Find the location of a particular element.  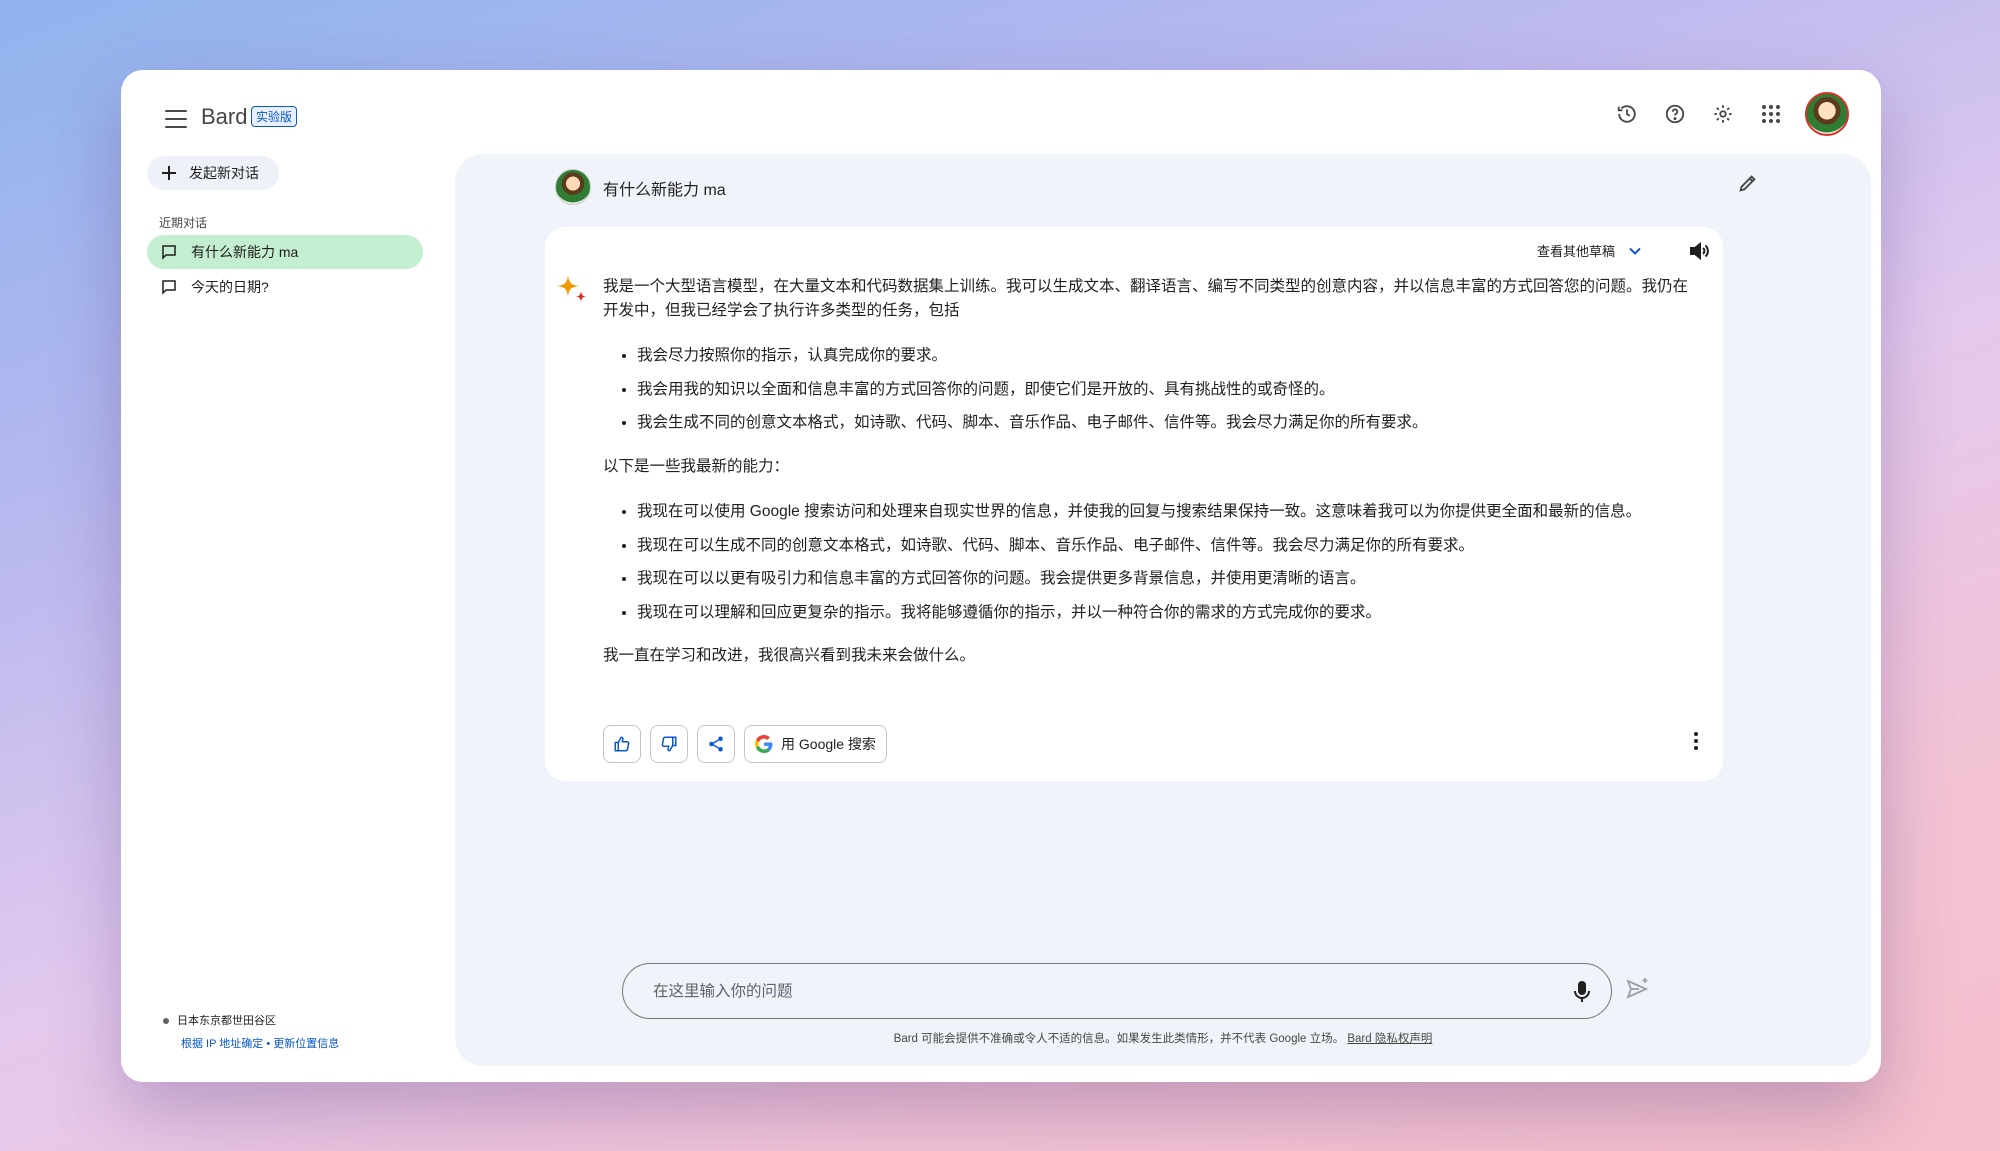

view-drafts-button: 查看其他草稿 is located at coordinates (1590, 250).